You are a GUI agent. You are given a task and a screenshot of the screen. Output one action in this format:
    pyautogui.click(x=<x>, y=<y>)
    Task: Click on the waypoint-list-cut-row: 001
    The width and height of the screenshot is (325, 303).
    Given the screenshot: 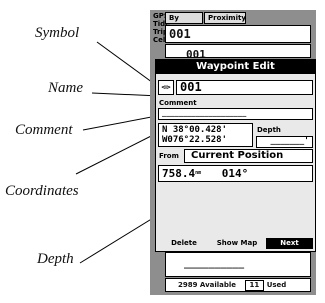 What is the action you would take?
    pyautogui.click(x=238, y=51)
    